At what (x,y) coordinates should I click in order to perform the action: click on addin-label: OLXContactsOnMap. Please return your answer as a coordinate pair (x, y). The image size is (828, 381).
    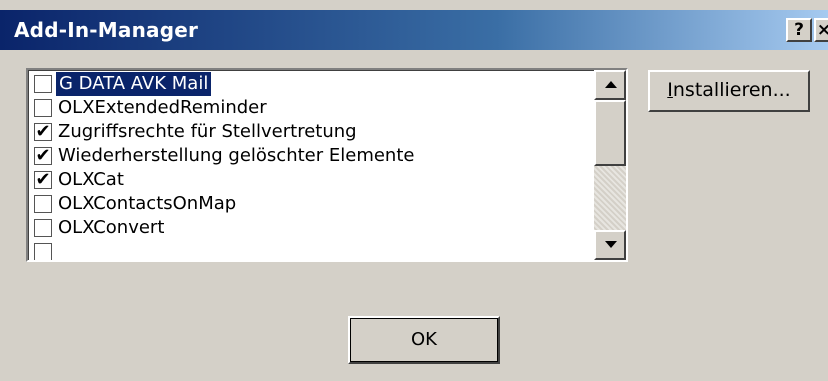
    Looking at the image, I should click on (147, 203).